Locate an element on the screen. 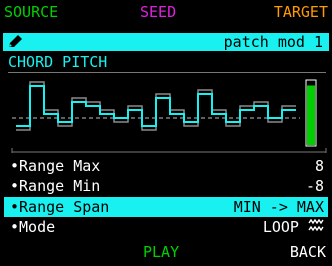  param-row-mode: •Mode LOOP is located at coordinates (166, 227).